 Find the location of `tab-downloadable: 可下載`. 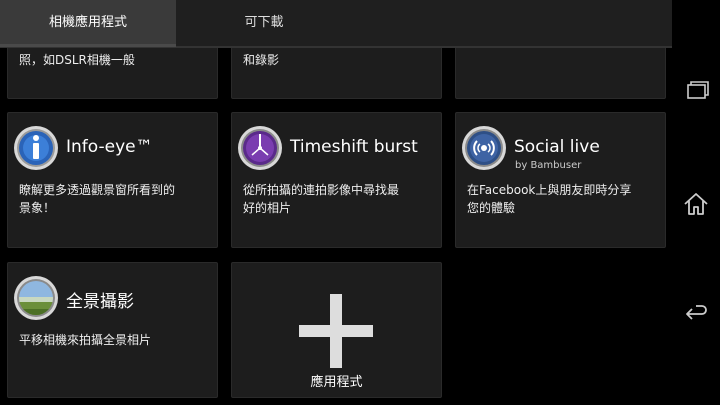

tab-downloadable: 可下載 is located at coordinates (264, 23).